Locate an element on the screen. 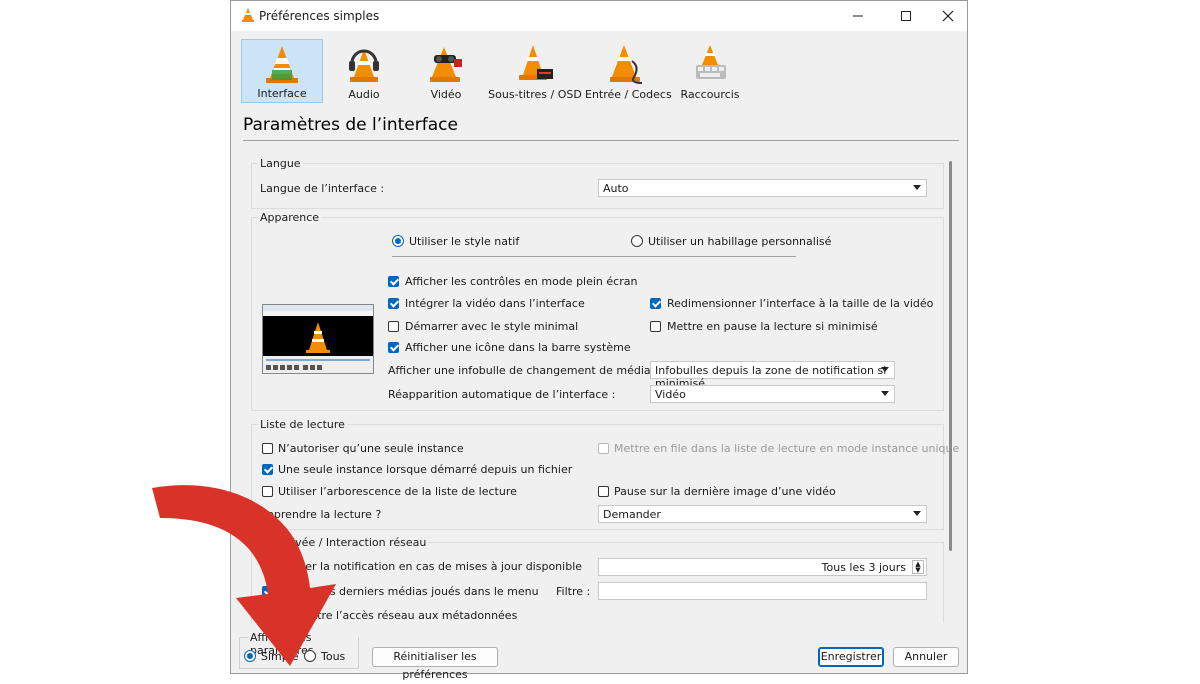  tab-interface-label: Interface is located at coordinates (282, 93).